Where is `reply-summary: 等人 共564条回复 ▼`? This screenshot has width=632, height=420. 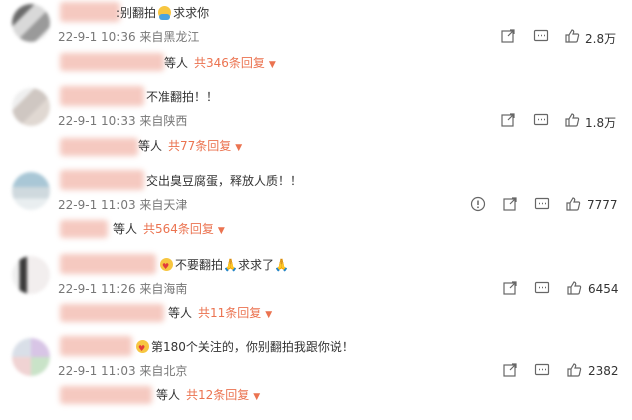
reply-summary: 等人 共564条回复 ▼ is located at coordinates (169, 230).